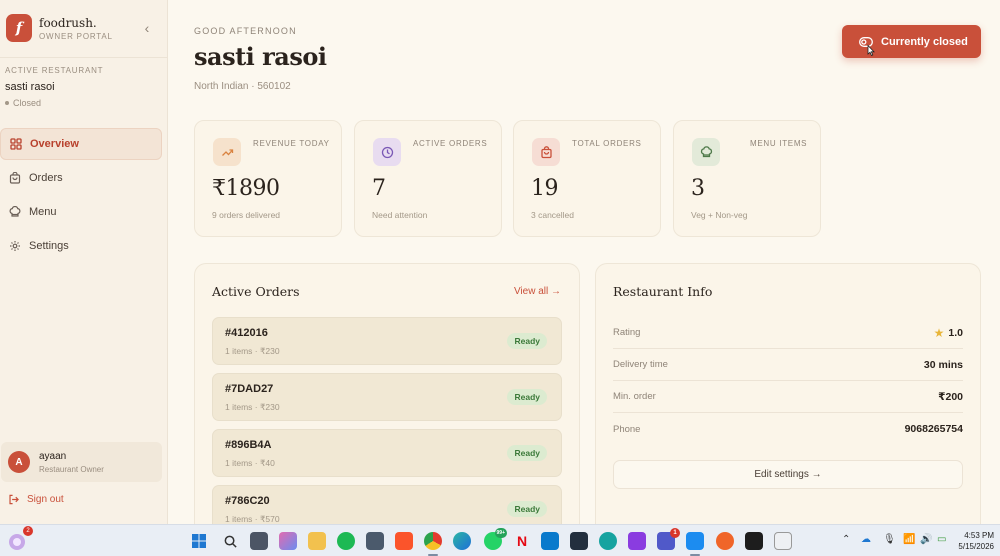 The height and width of the screenshot is (556, 1000). What do you see at coordinates (54, 70) in the screenshot?
I see `active-restaurant-label: ACTIVE RESTAURANT` at bounding box center [54, 70].